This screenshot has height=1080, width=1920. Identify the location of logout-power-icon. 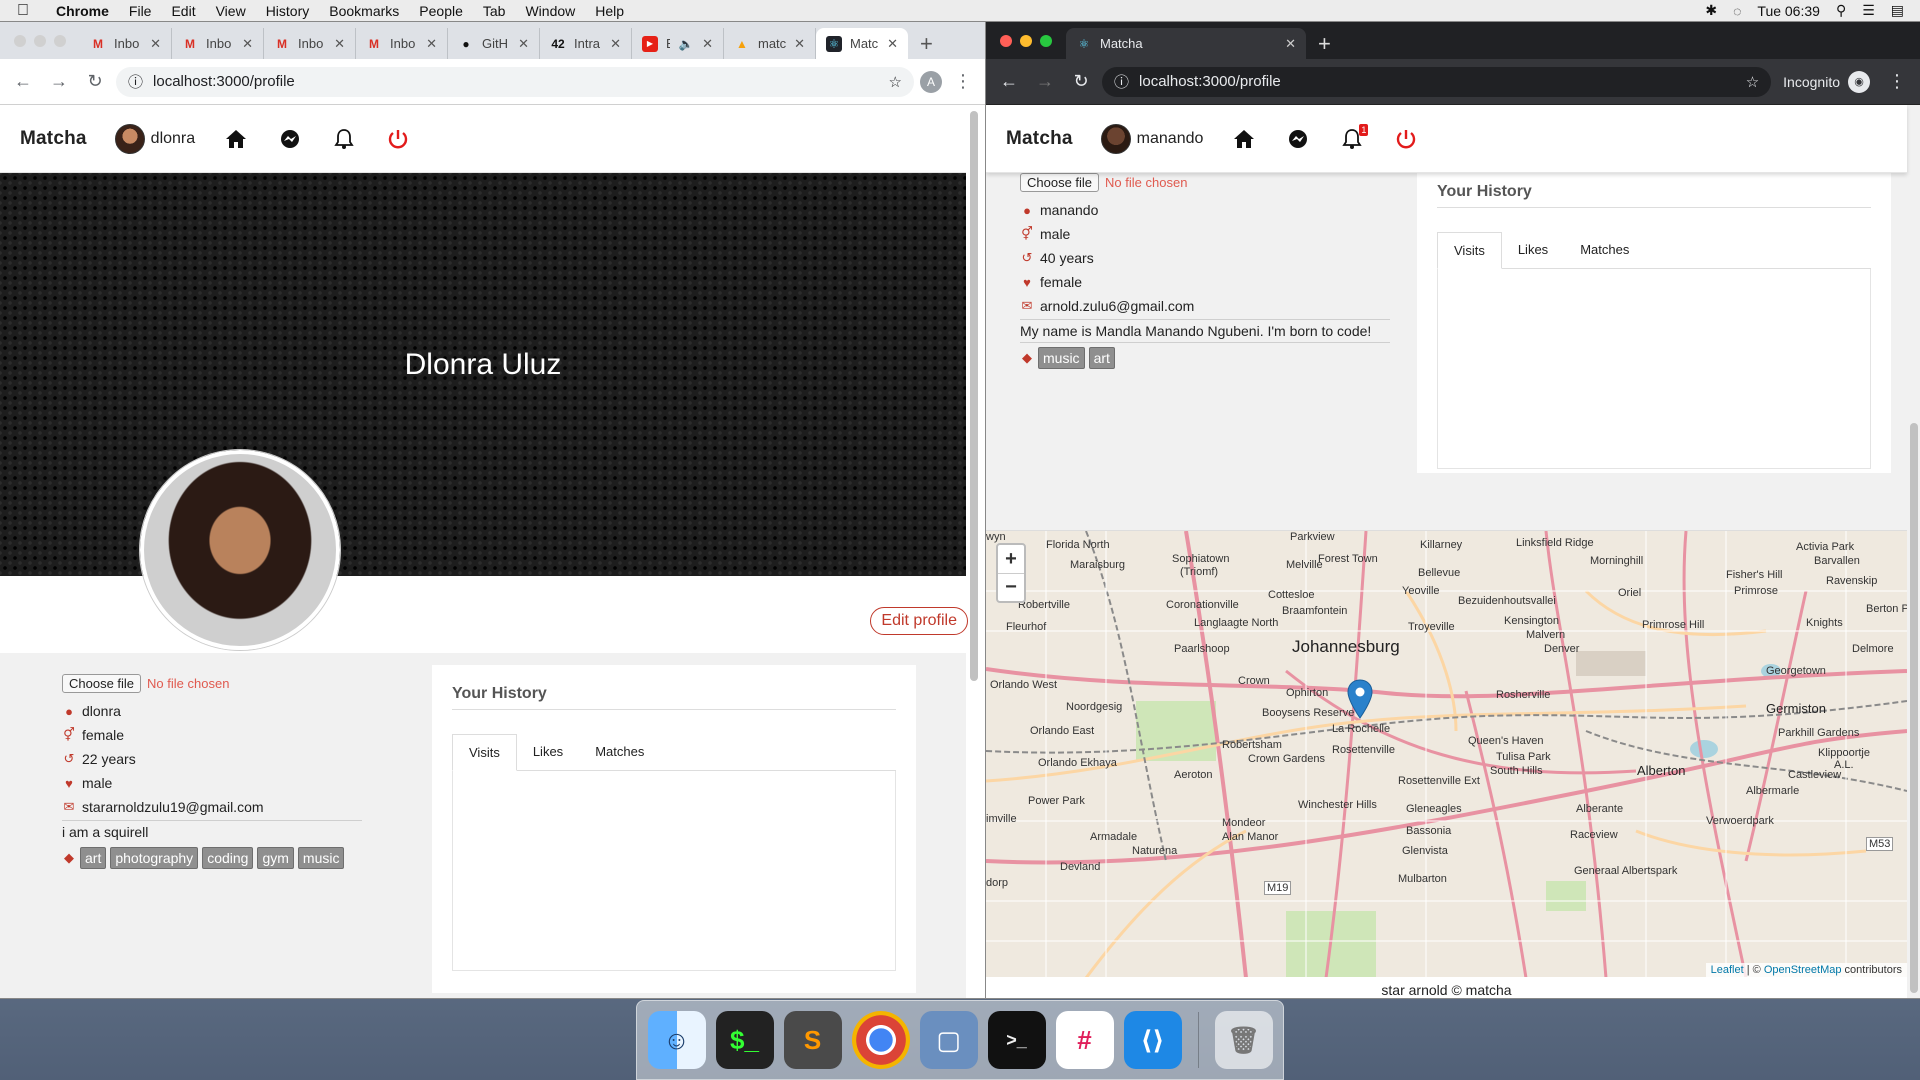
(1406, 139).